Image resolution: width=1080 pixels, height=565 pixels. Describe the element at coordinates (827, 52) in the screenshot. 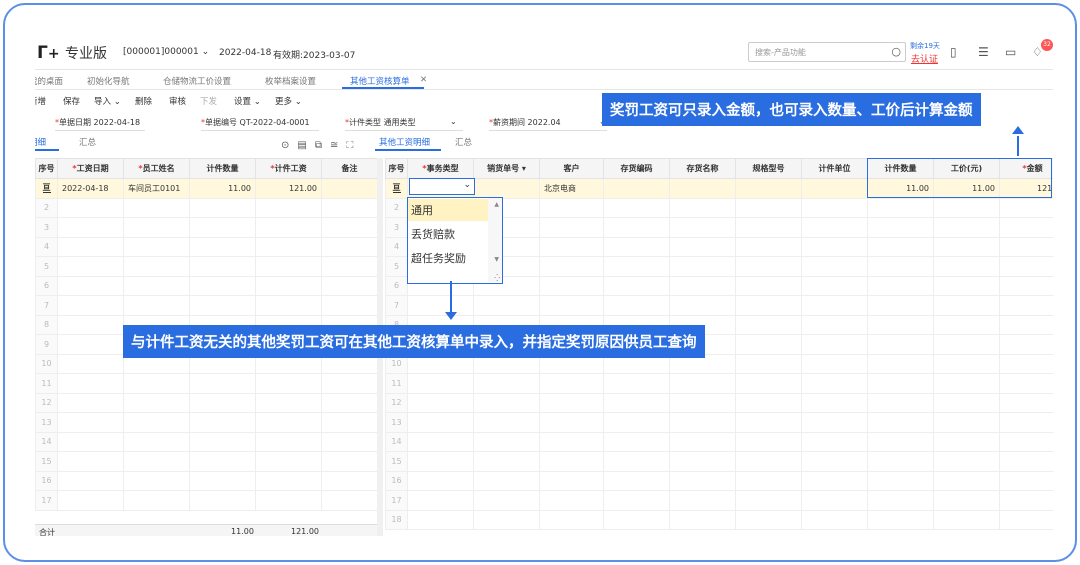

I see `search-input: 搜索-产品功能 ○` at that location.